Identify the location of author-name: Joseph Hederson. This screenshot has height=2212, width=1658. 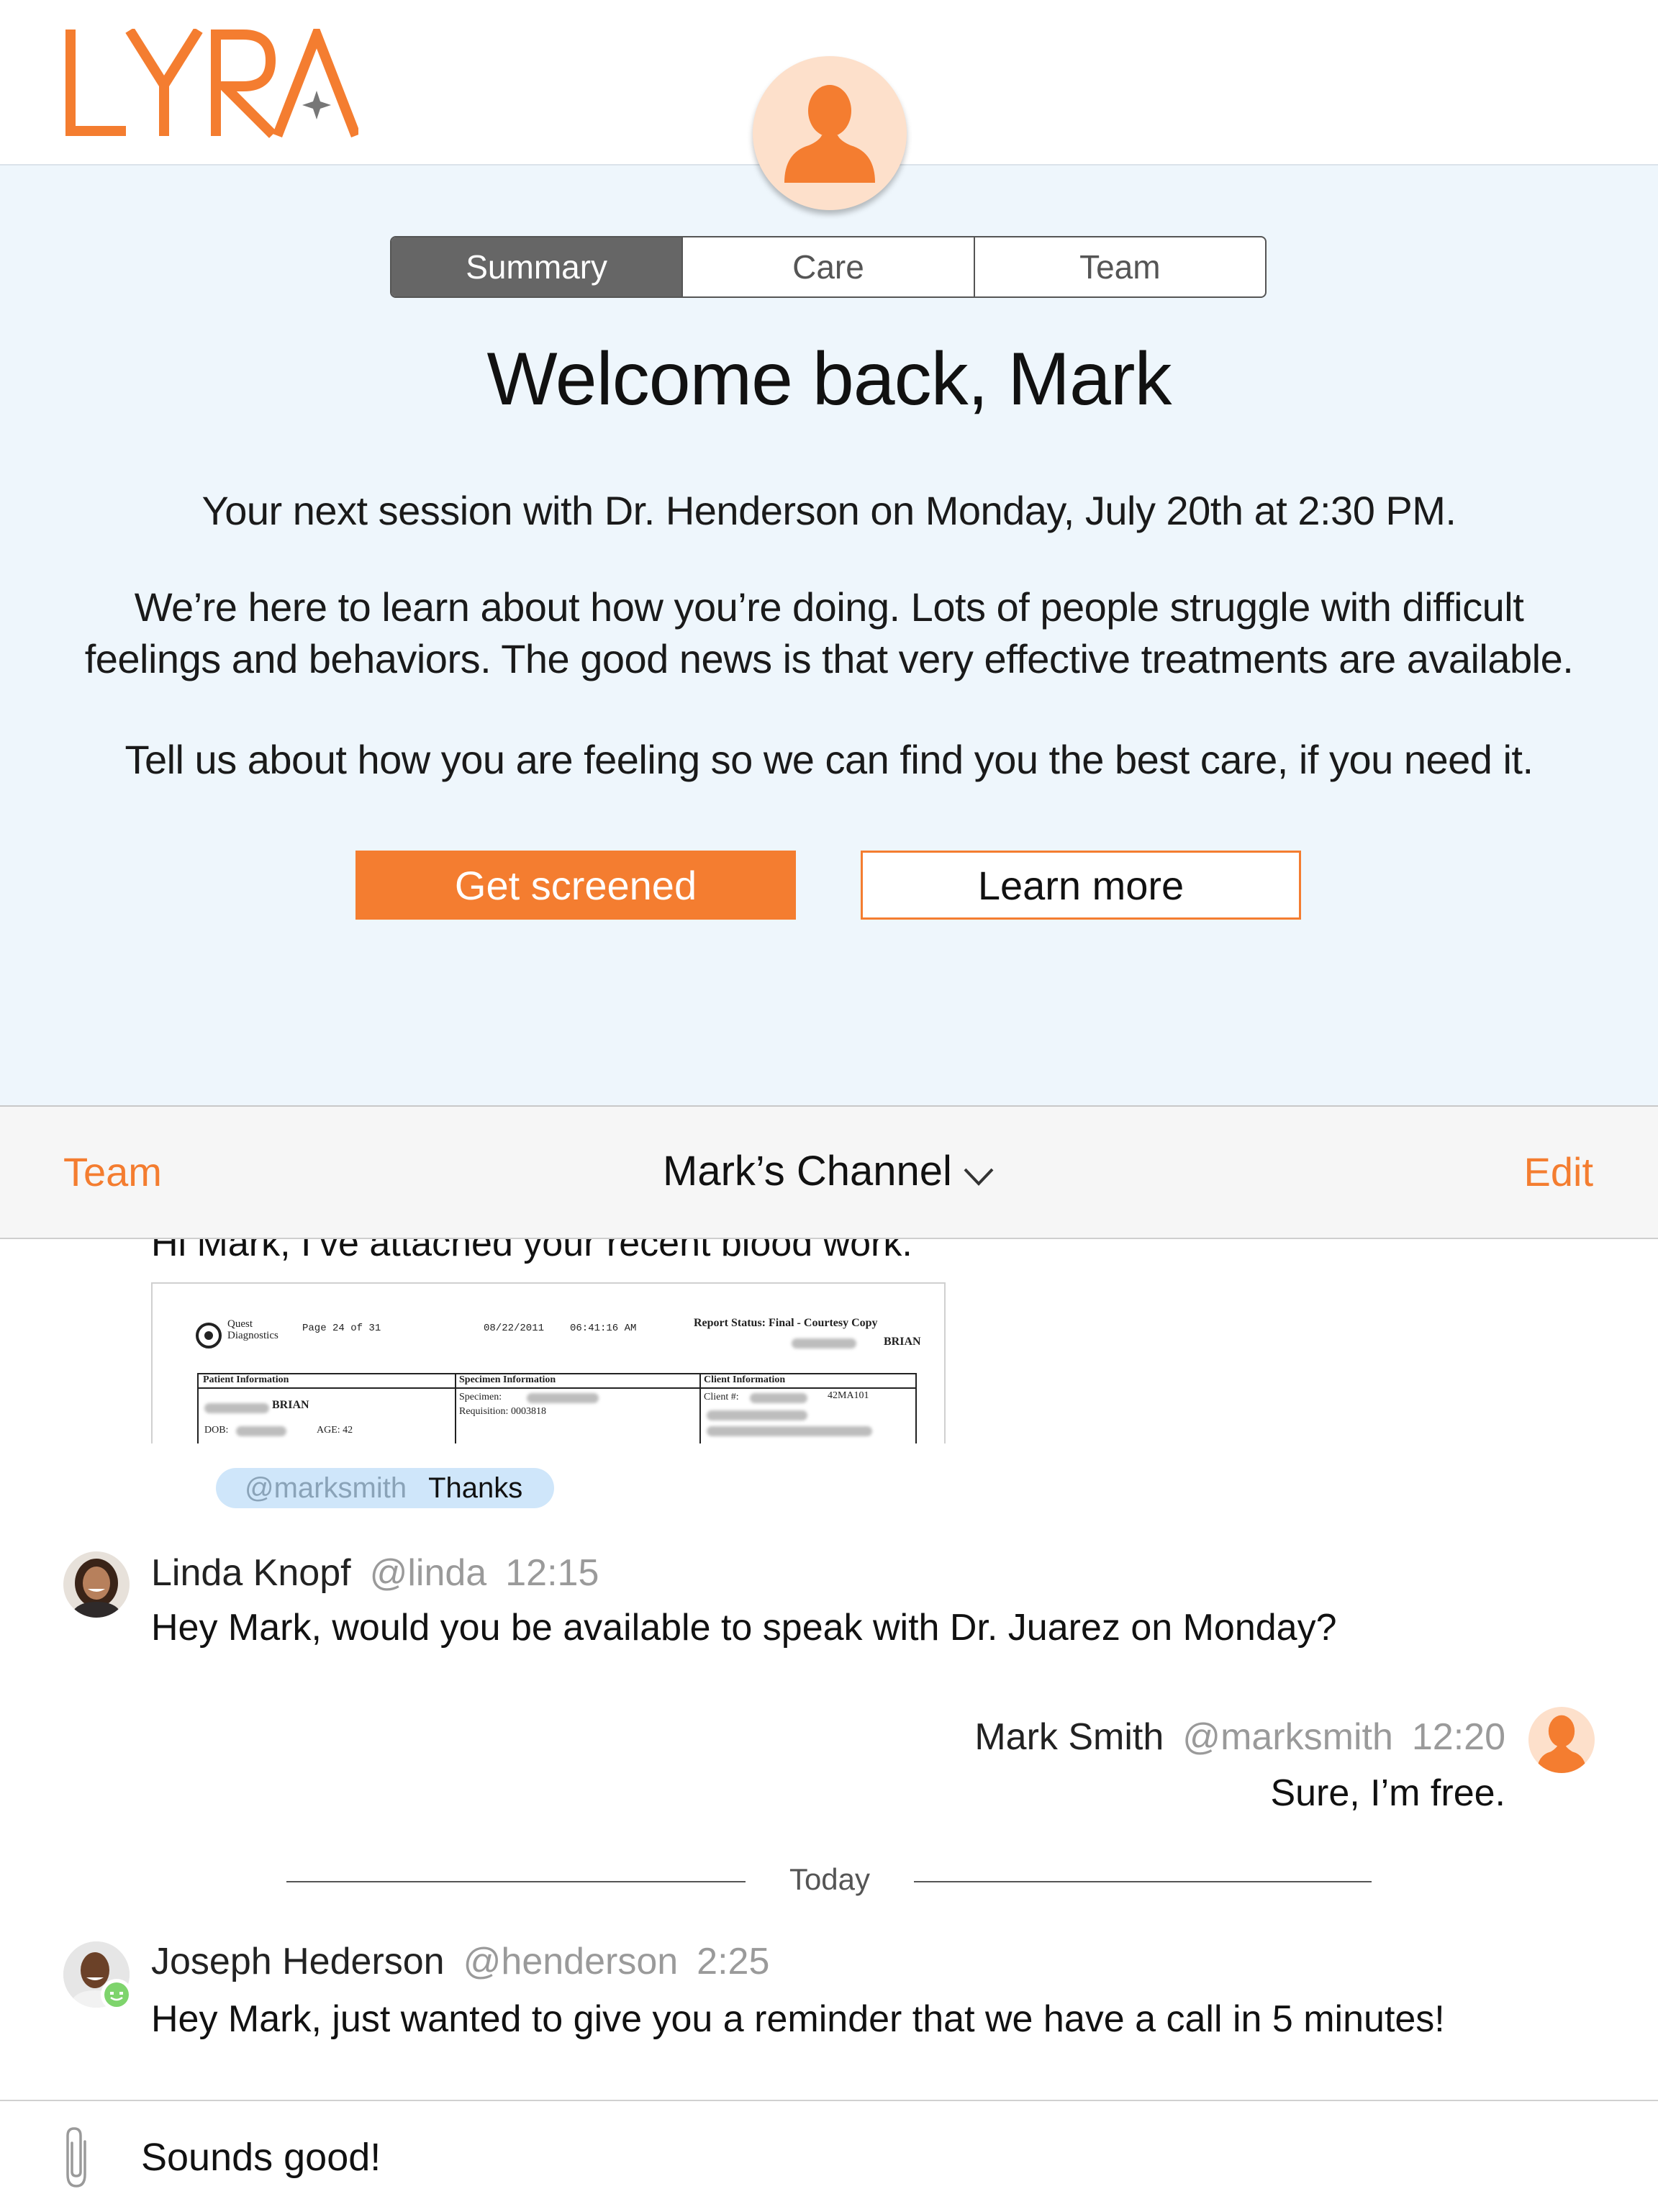
(298, 1961).